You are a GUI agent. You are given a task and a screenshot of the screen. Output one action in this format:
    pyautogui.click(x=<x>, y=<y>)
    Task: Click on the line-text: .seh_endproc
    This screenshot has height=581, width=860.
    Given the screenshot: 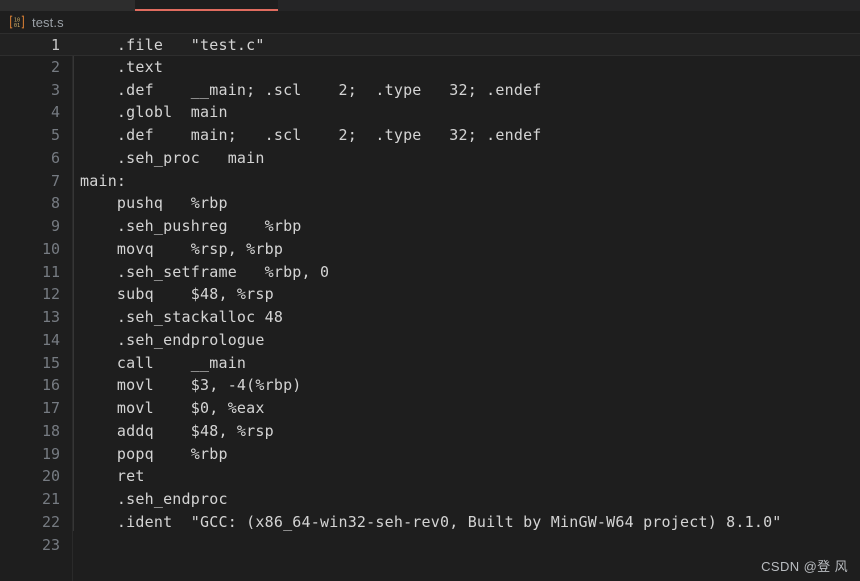 What is the action you would take?
    pyautogui.click(x=154, y=499)
    